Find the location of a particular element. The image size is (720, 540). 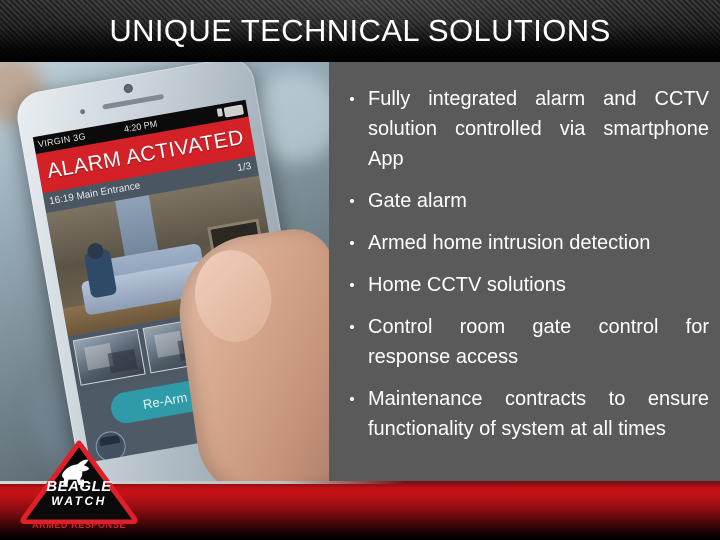

list-item: Gate alarm is located at coordinates (524, 201).